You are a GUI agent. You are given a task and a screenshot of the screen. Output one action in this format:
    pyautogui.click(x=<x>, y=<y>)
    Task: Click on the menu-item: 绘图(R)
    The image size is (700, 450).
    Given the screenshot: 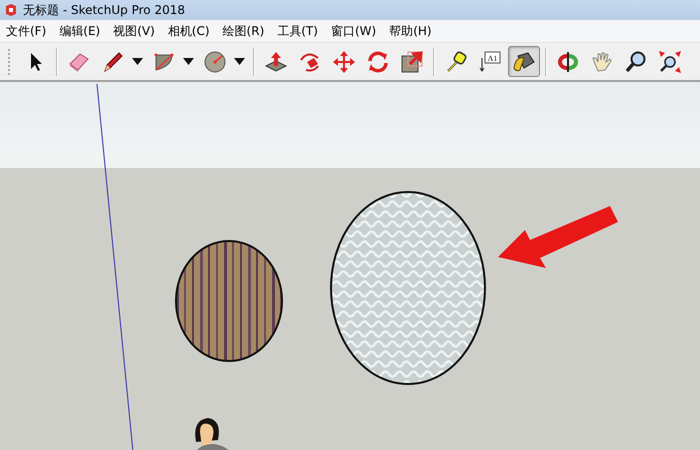 What is the action you would take?
    pyautogui.click(x=243, y=31)
    